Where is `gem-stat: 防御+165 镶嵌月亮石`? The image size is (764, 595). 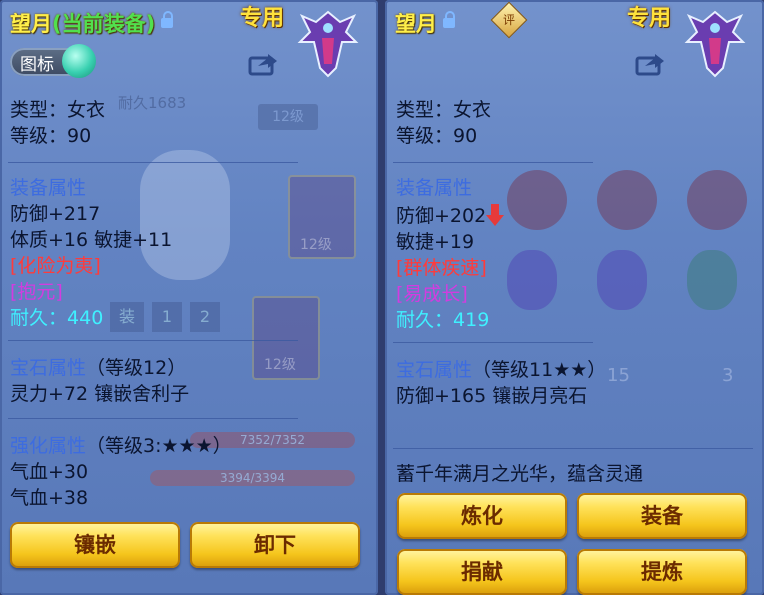
gem-stat: 防御+165 镶嵌月亮石 is located at coordinates (492, 396).